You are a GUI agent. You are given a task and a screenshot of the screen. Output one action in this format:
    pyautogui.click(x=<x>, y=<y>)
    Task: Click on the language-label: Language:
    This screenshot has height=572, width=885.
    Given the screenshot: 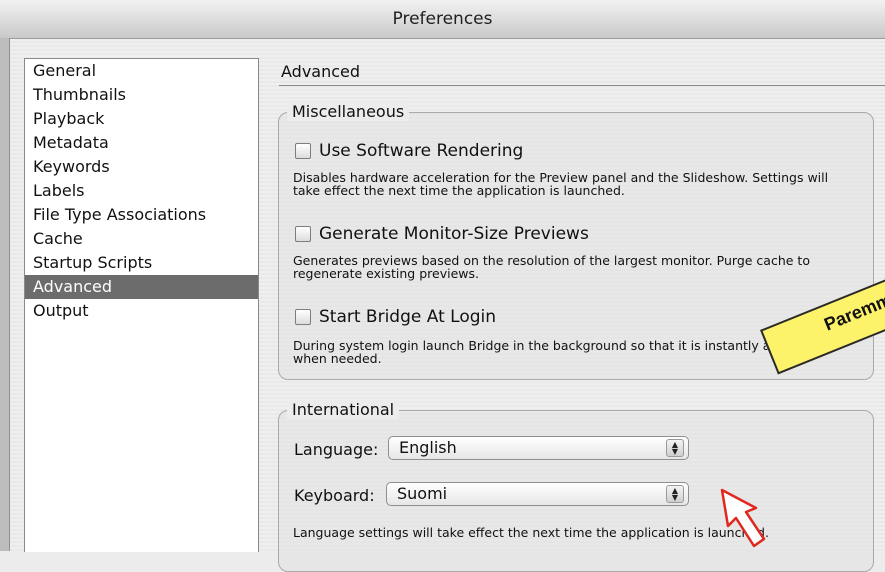 What is the action you would take?
    pyautogui.click(x=336, y=449)
    